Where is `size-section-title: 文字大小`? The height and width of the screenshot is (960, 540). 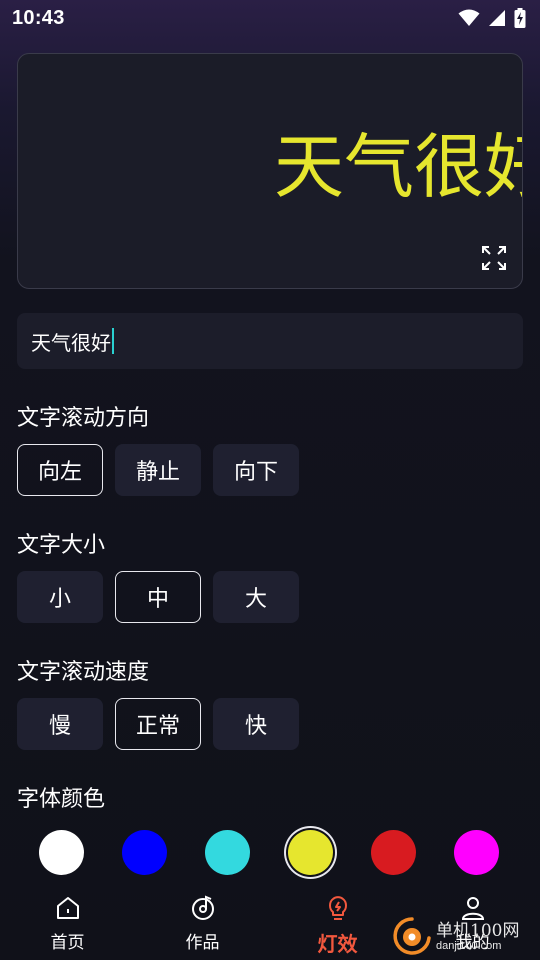
size-section-title: 文字大小 is located at coordinates (61, 545).